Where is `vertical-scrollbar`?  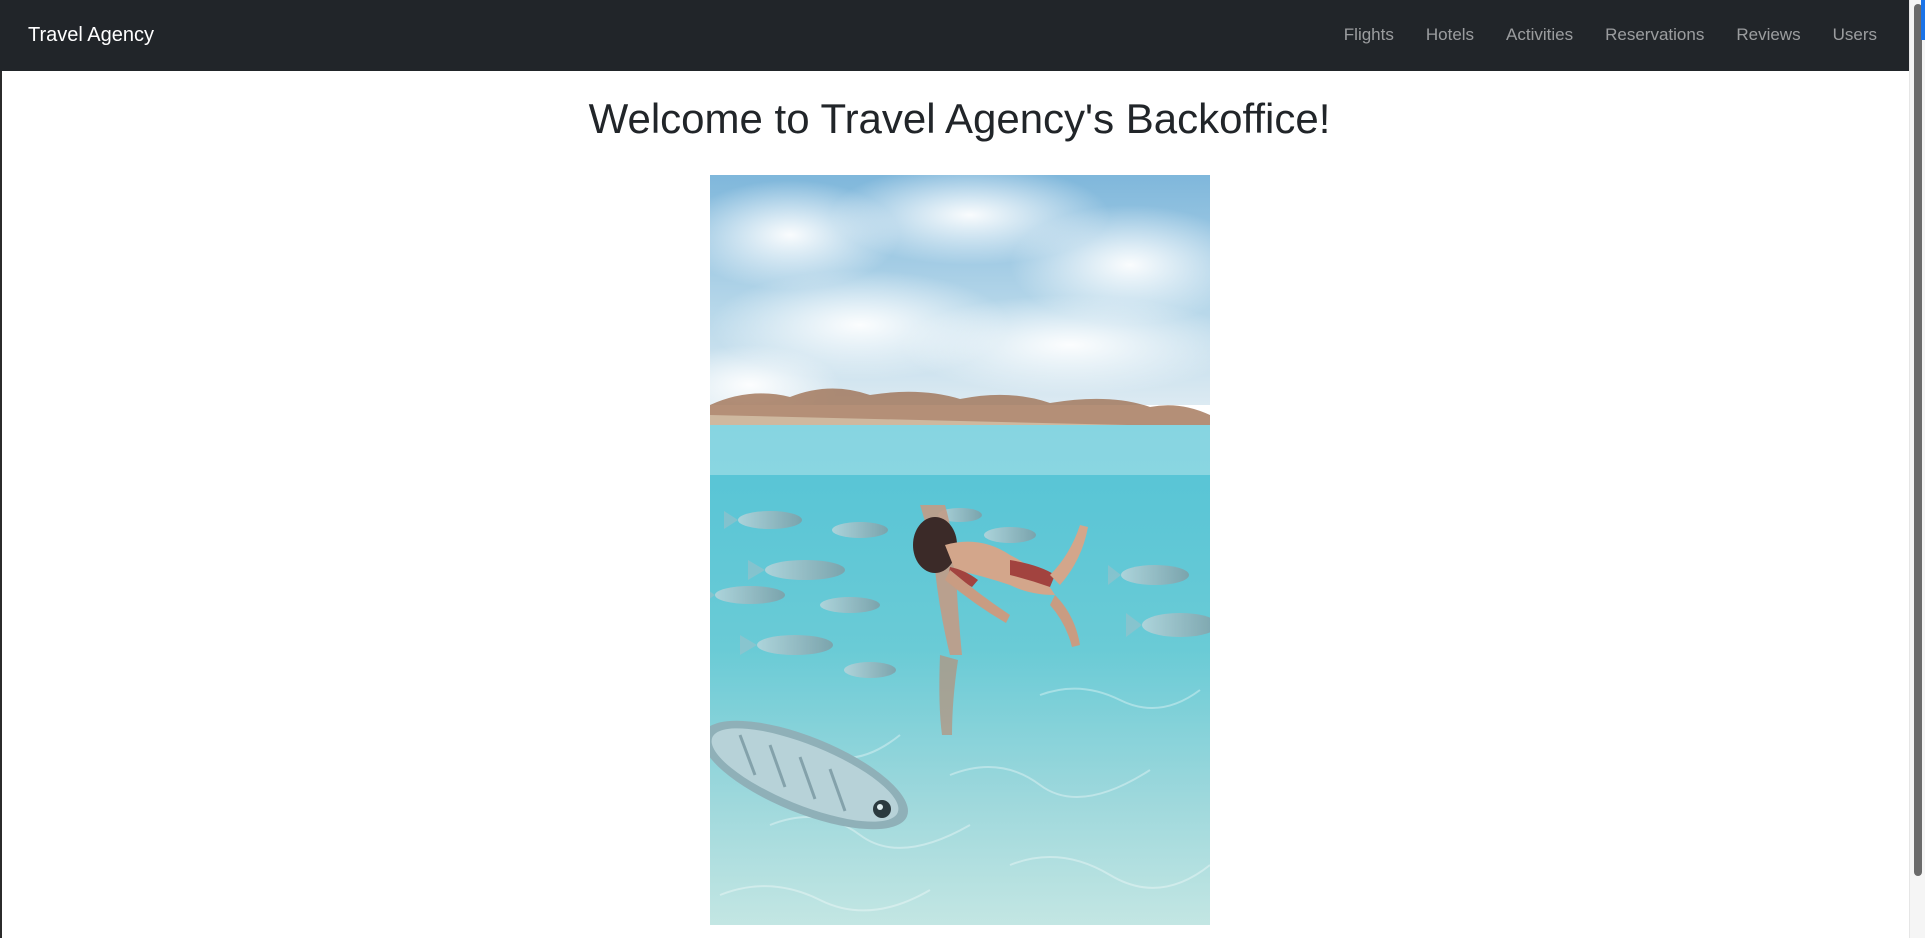
vertical-scrollbar is located at coordinates (1917, 469).